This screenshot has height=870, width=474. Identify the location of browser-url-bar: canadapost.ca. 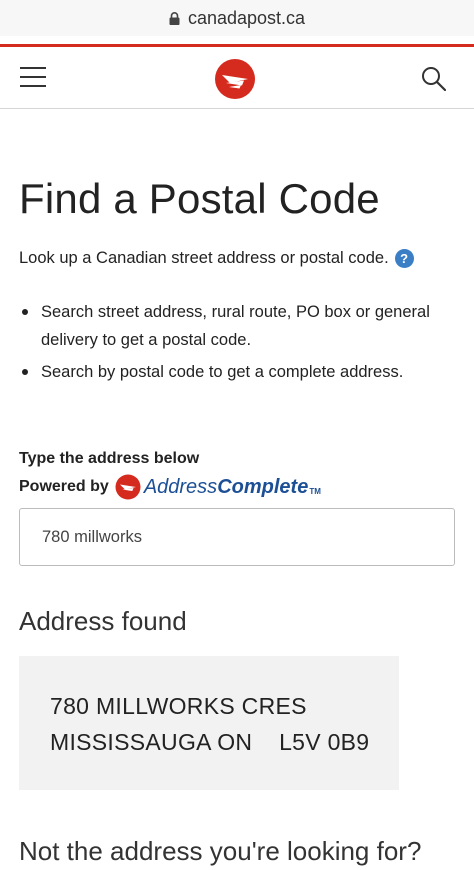
(237, 18).